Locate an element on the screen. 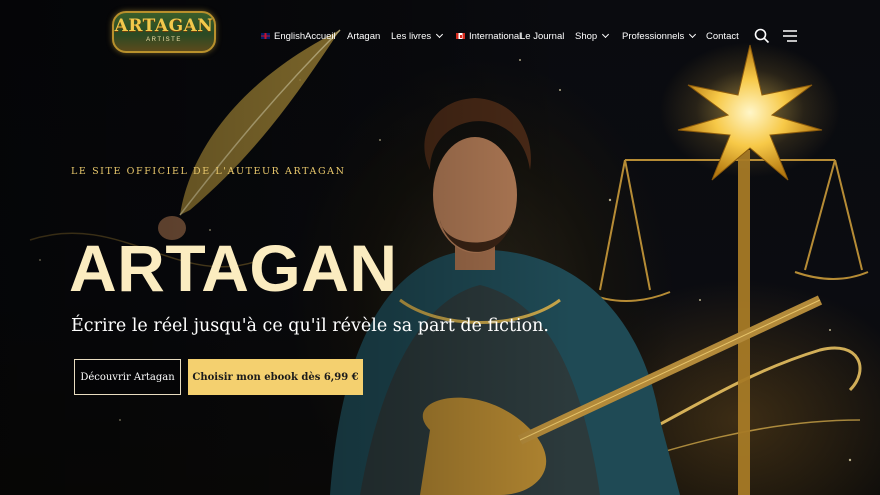 Image resolution: width=880 pixels, height=495 pixels. menu-icon is located at coordinates (790, 36).